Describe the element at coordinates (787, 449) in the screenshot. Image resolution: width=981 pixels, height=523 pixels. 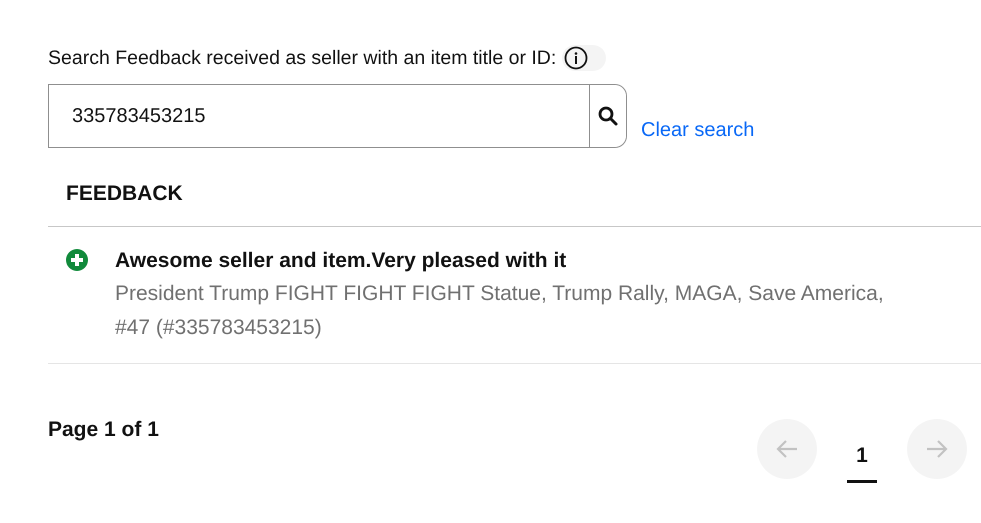
I see `left-arrow-icon` at that location.